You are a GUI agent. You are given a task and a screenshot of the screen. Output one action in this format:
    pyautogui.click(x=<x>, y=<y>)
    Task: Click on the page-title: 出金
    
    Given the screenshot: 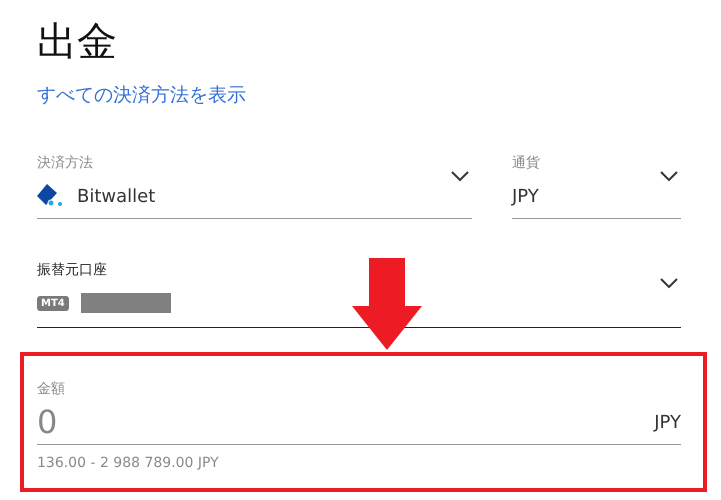 What is the action you would take?
    pyautogui.click(x=77, y=42)
    